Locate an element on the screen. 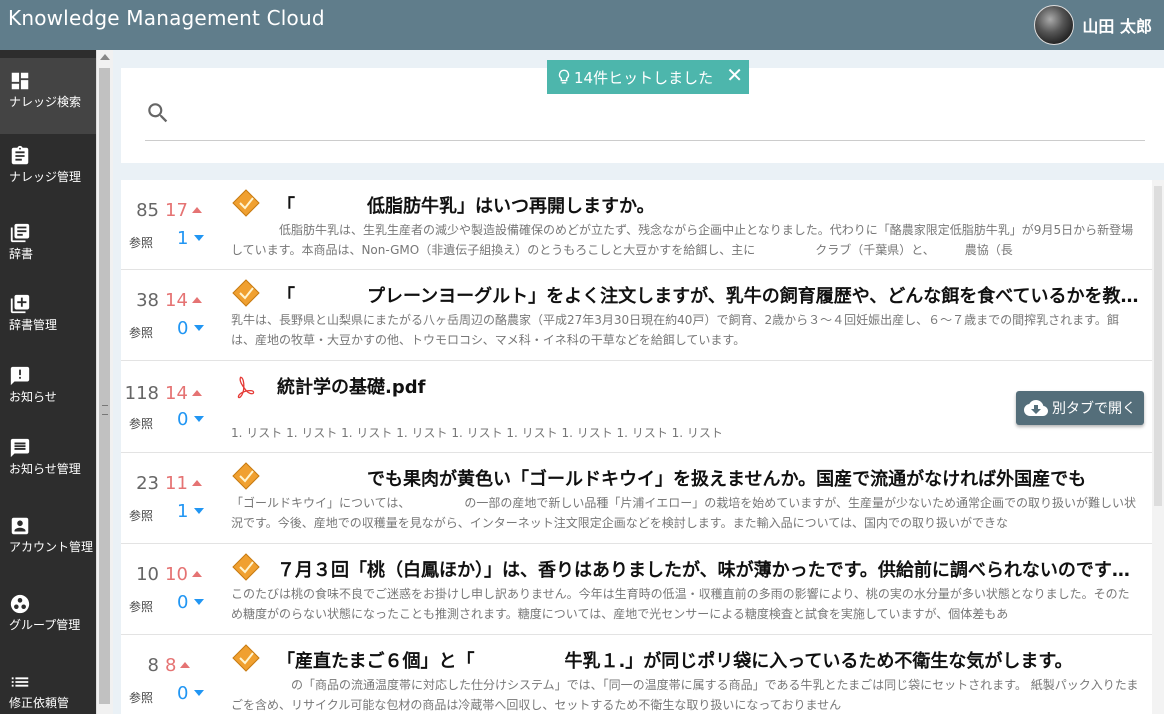 This screenshot has width=1164, height=714. message-icon is located at coordinates (20, 448).